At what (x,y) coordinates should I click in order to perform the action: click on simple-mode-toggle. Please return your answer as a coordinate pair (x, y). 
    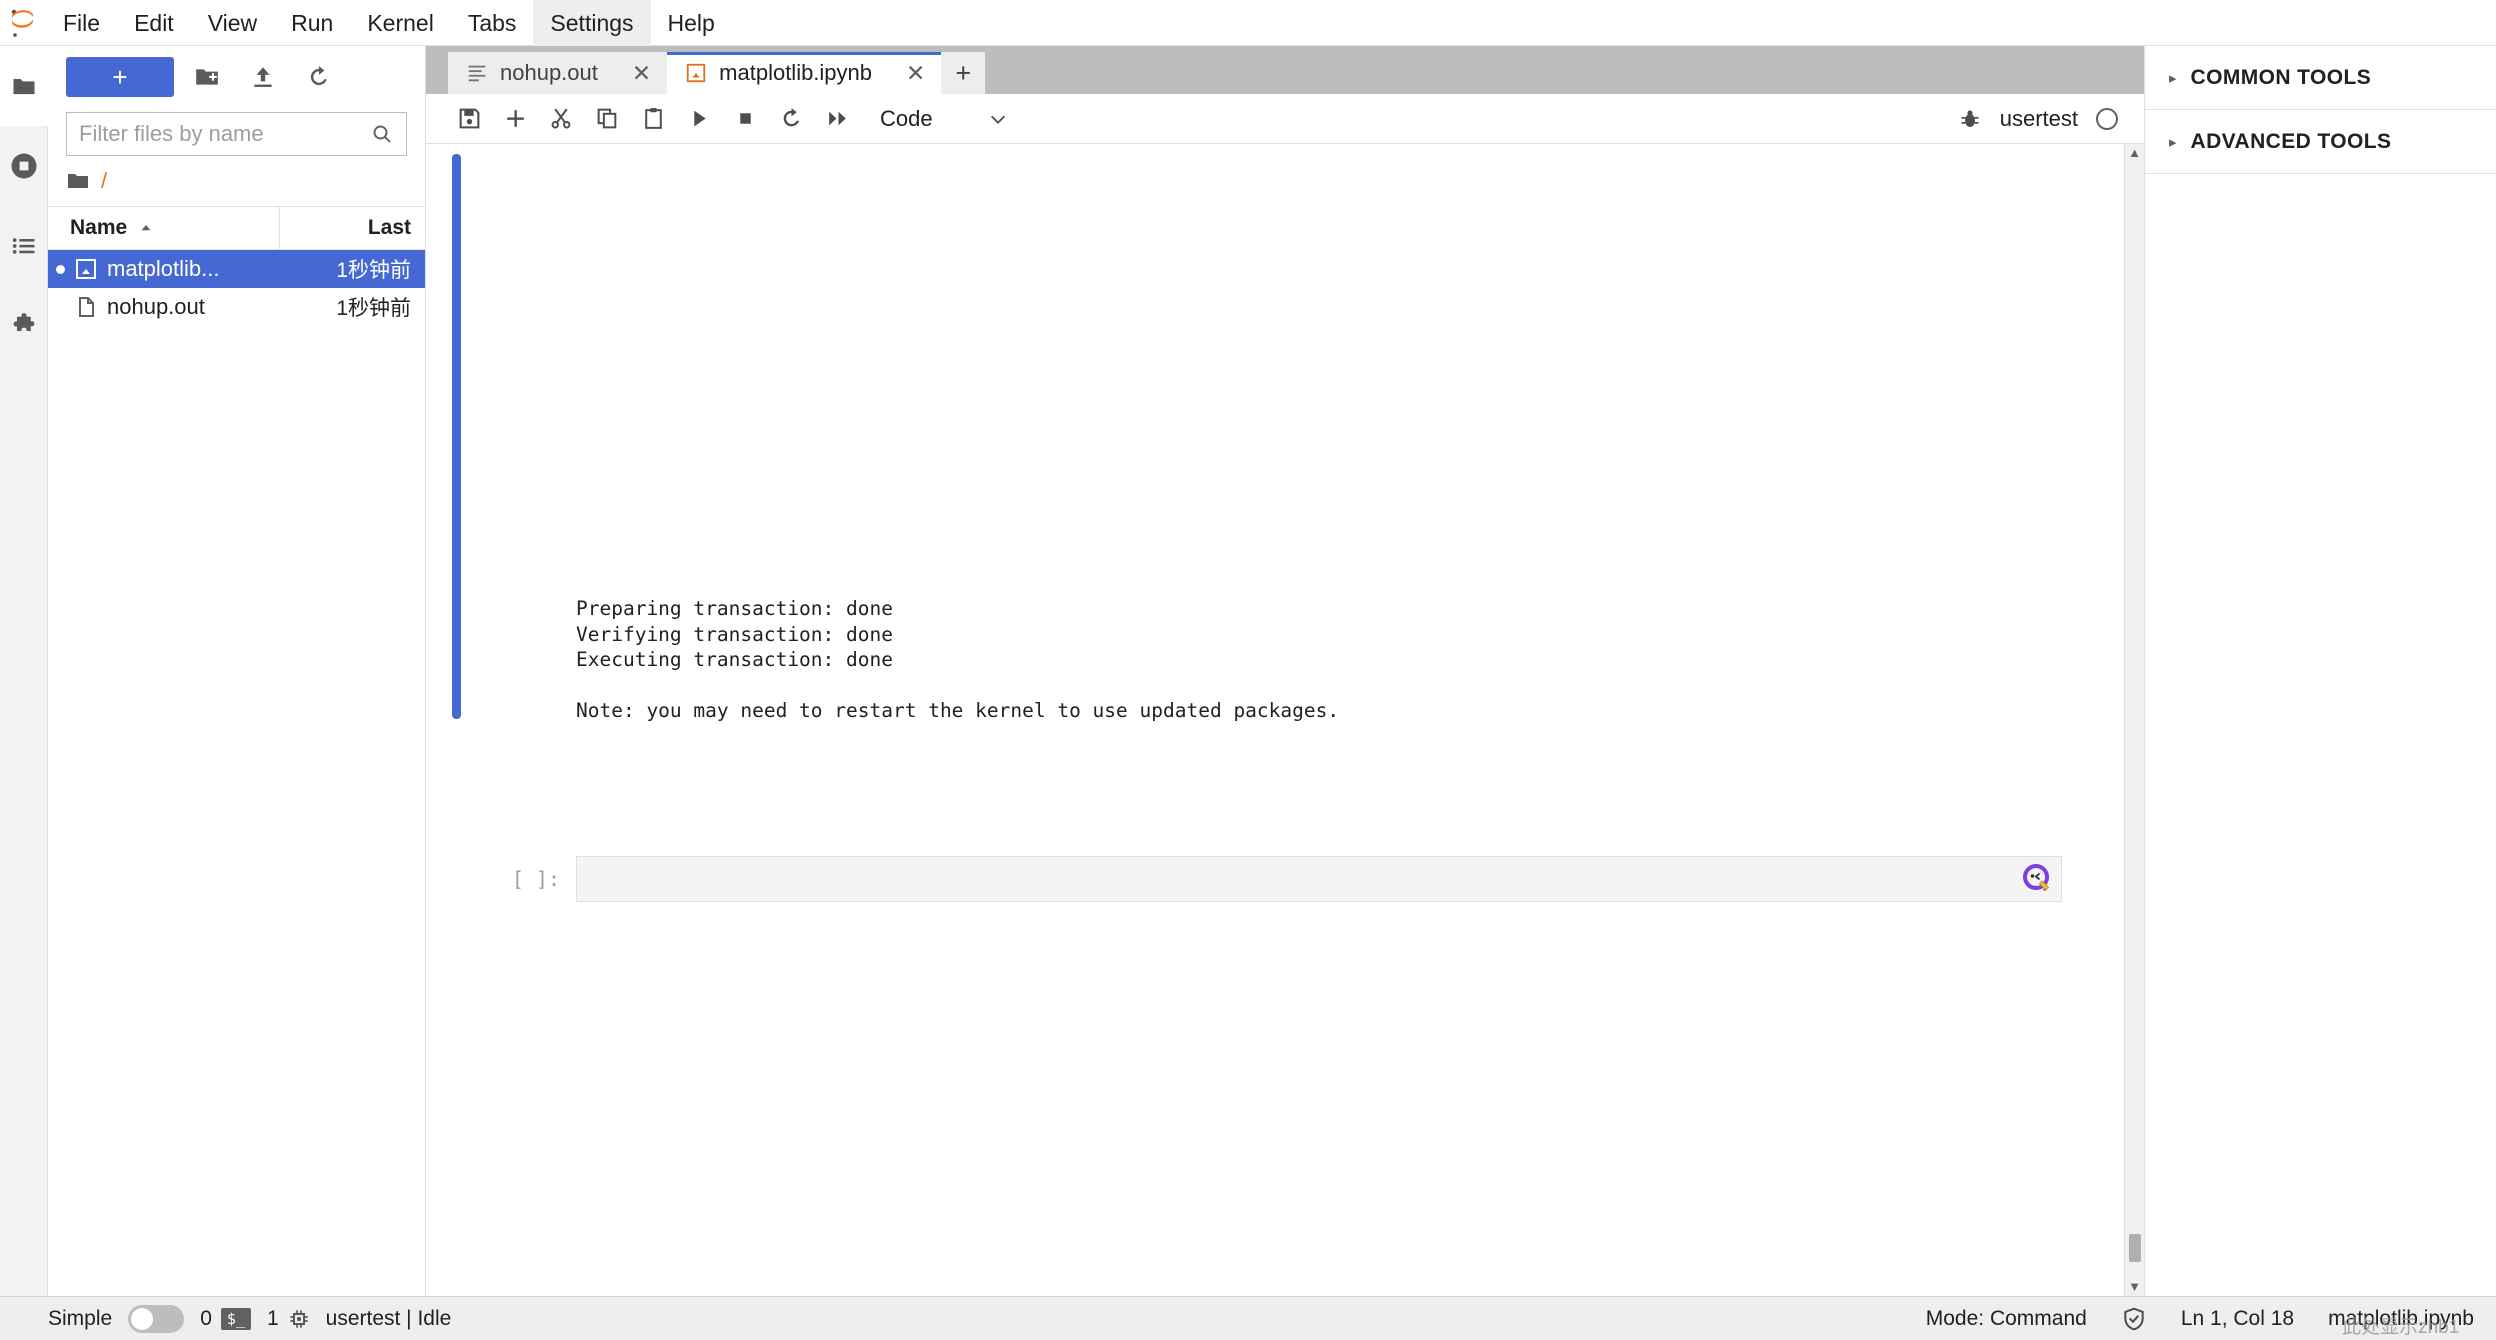
    Looking at the image, I should click on (156, 1318).